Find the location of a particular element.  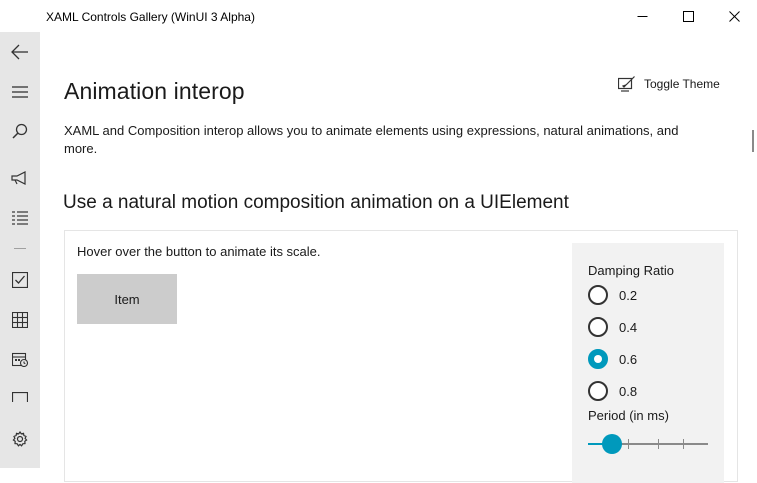

minimize-button is located at coordinates (642, 16).